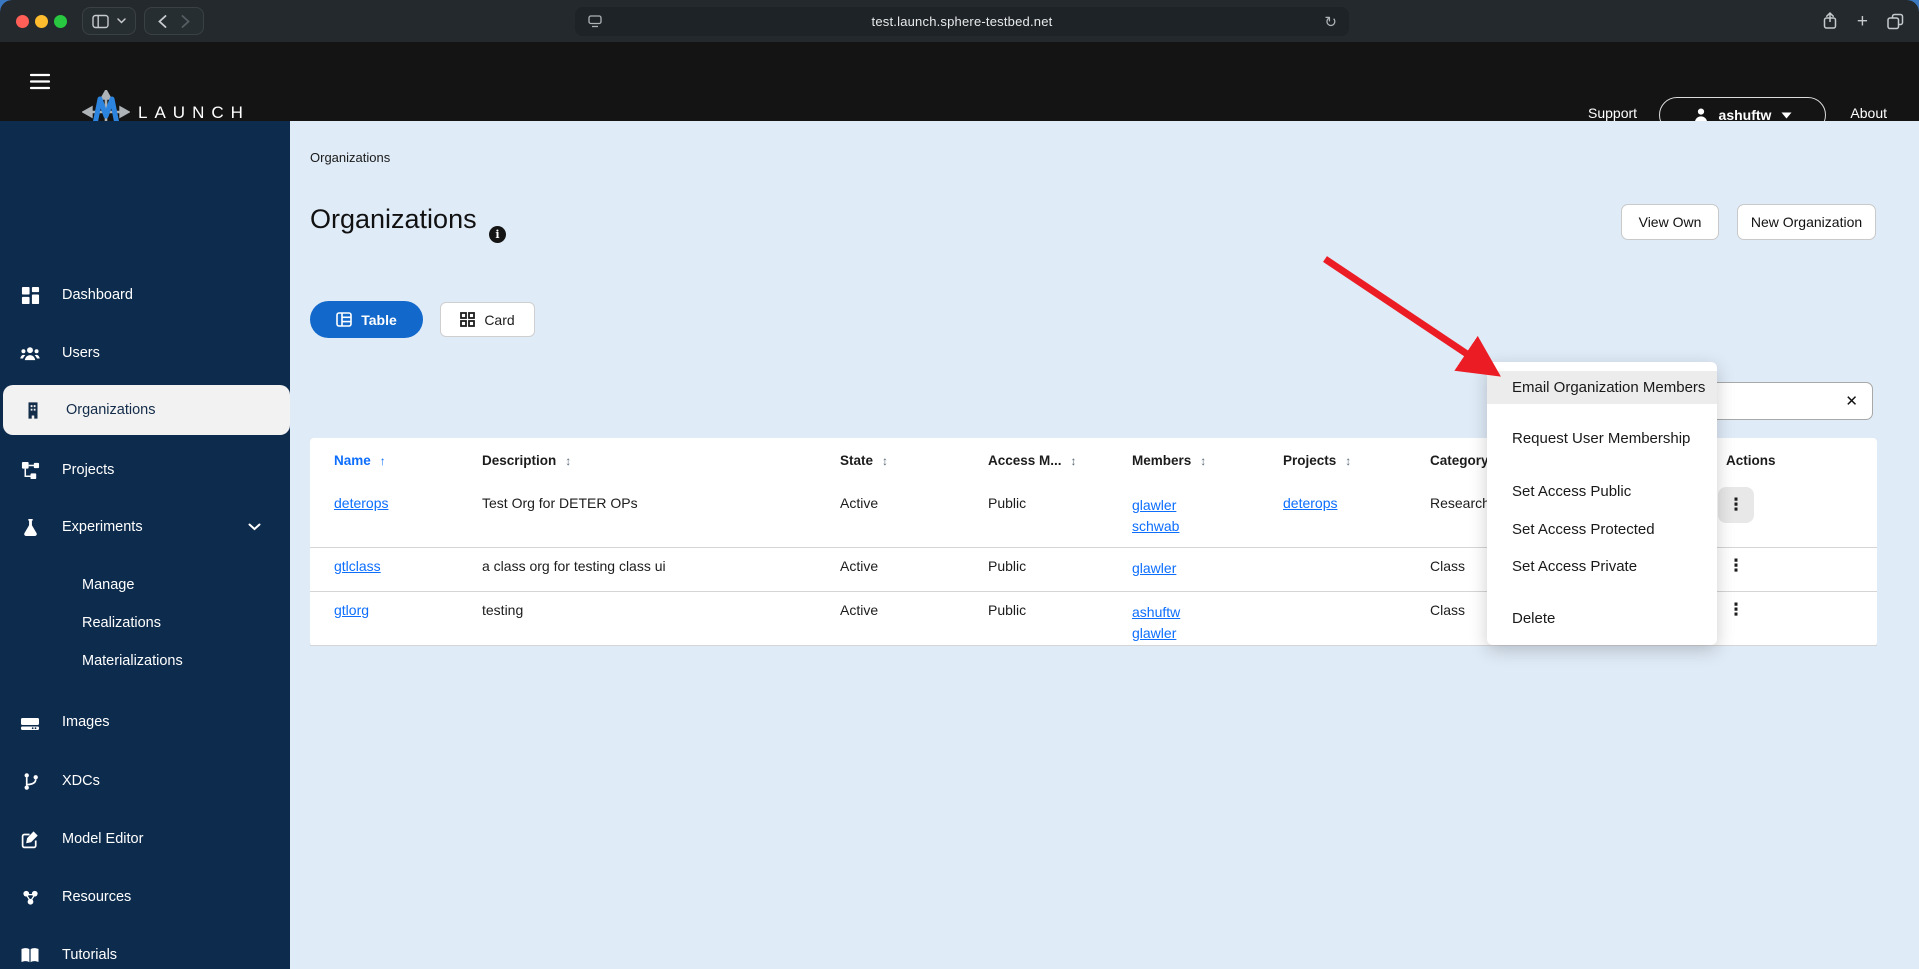  What do you see at coordinates (1155, 526) in the screenshot?
I see `member-link: schwab` at bounding box center [1155, 526].